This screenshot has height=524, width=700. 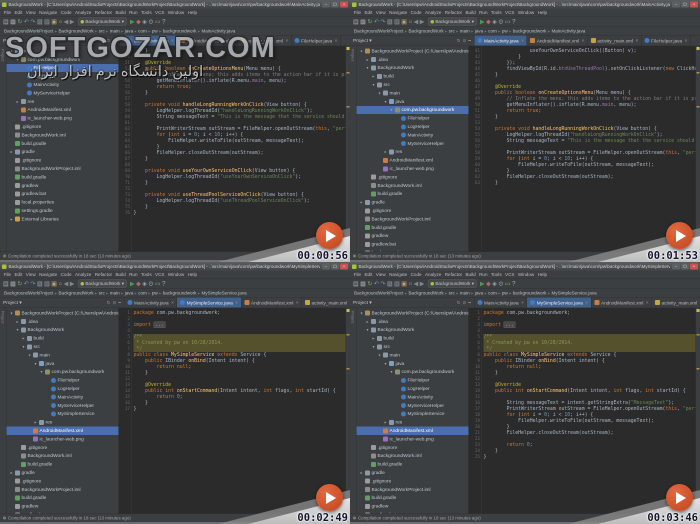 I want to click on tree-item: MyServiceHelper, so click(x=413, y=143).